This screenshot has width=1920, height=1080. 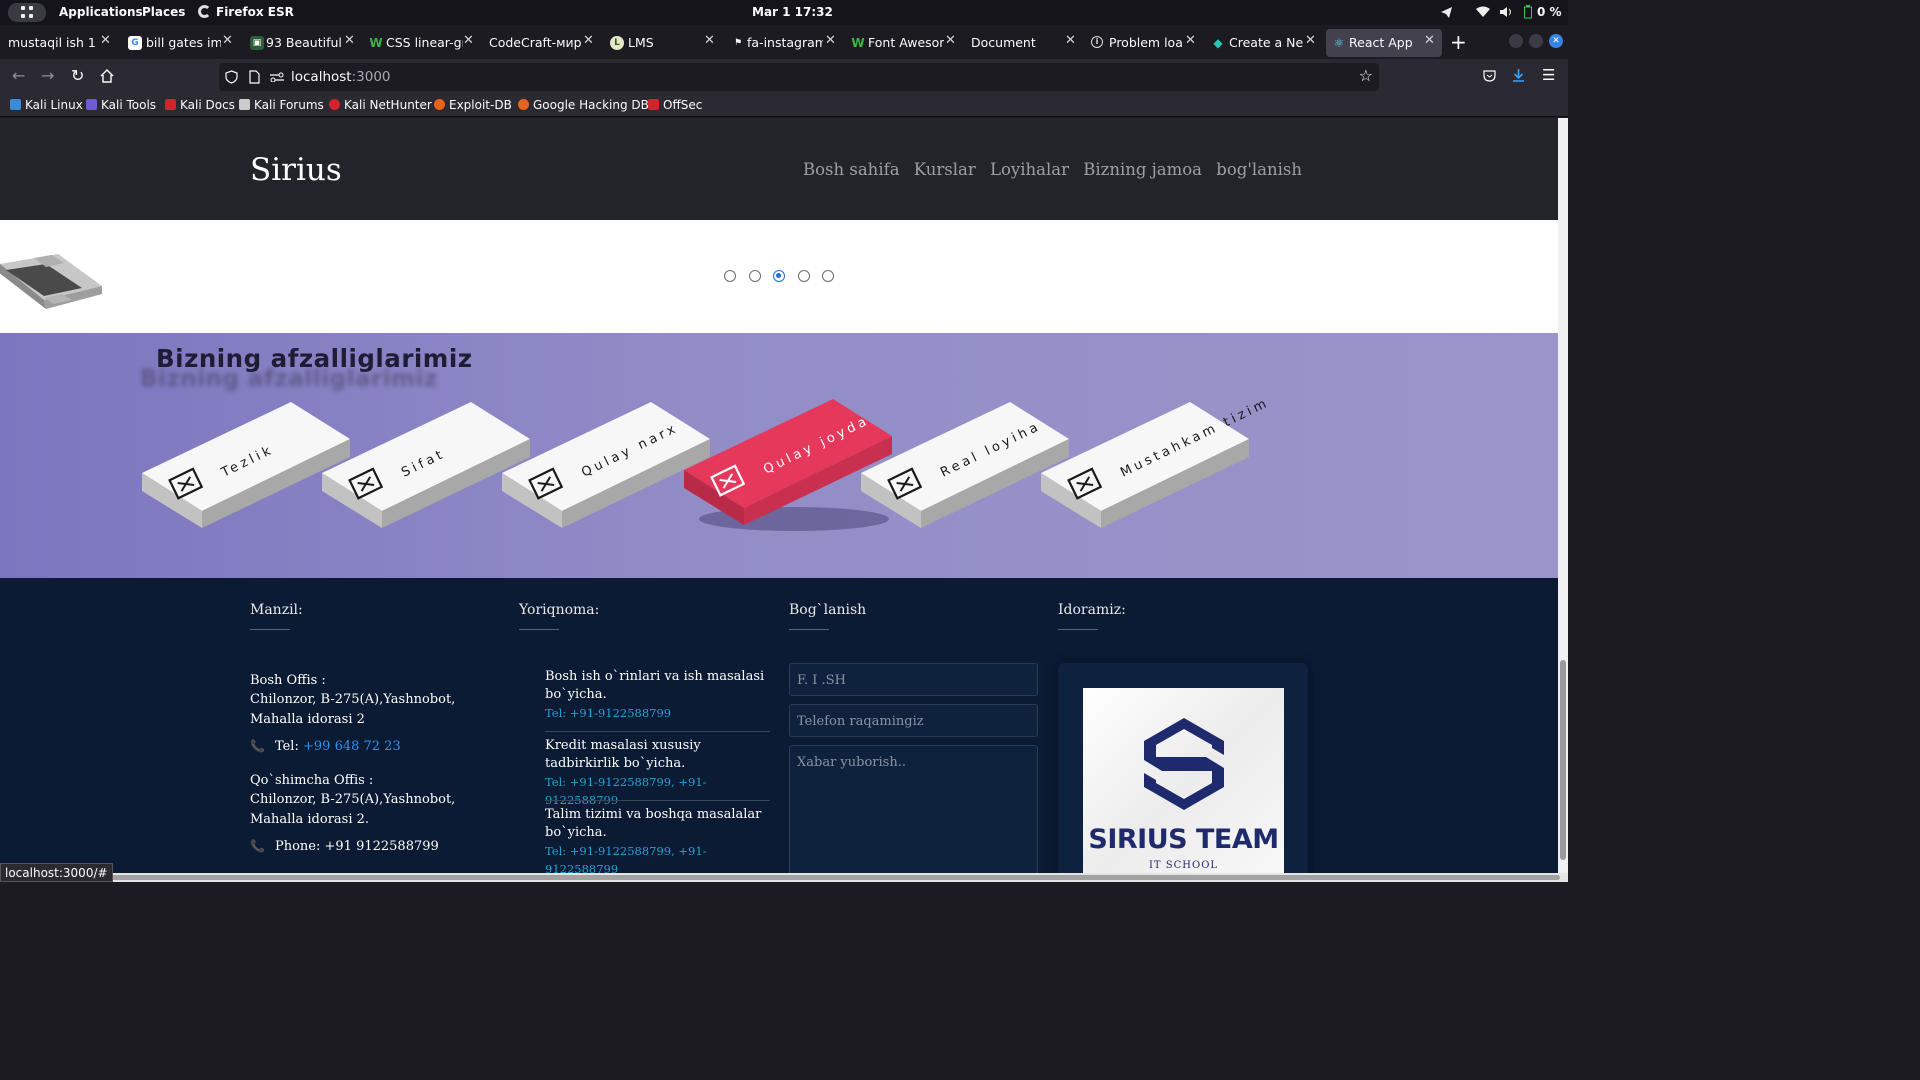 What do you see at coordinates (1366, 75) in the screenshot?
I see `bookmark-star-icon: ☆` at bounding box center [1366, 75].